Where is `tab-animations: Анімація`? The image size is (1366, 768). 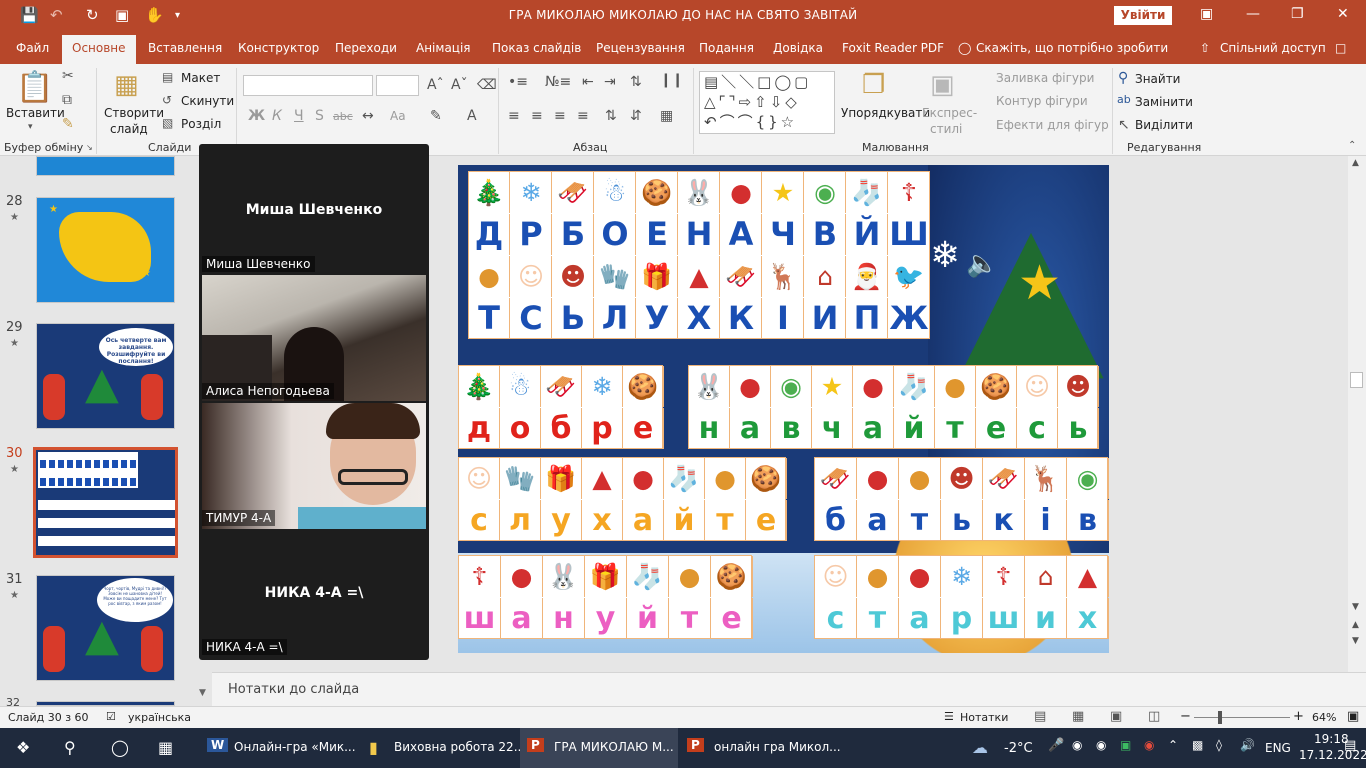 tab-animations: Анімація is located at coordinates (443, 48).